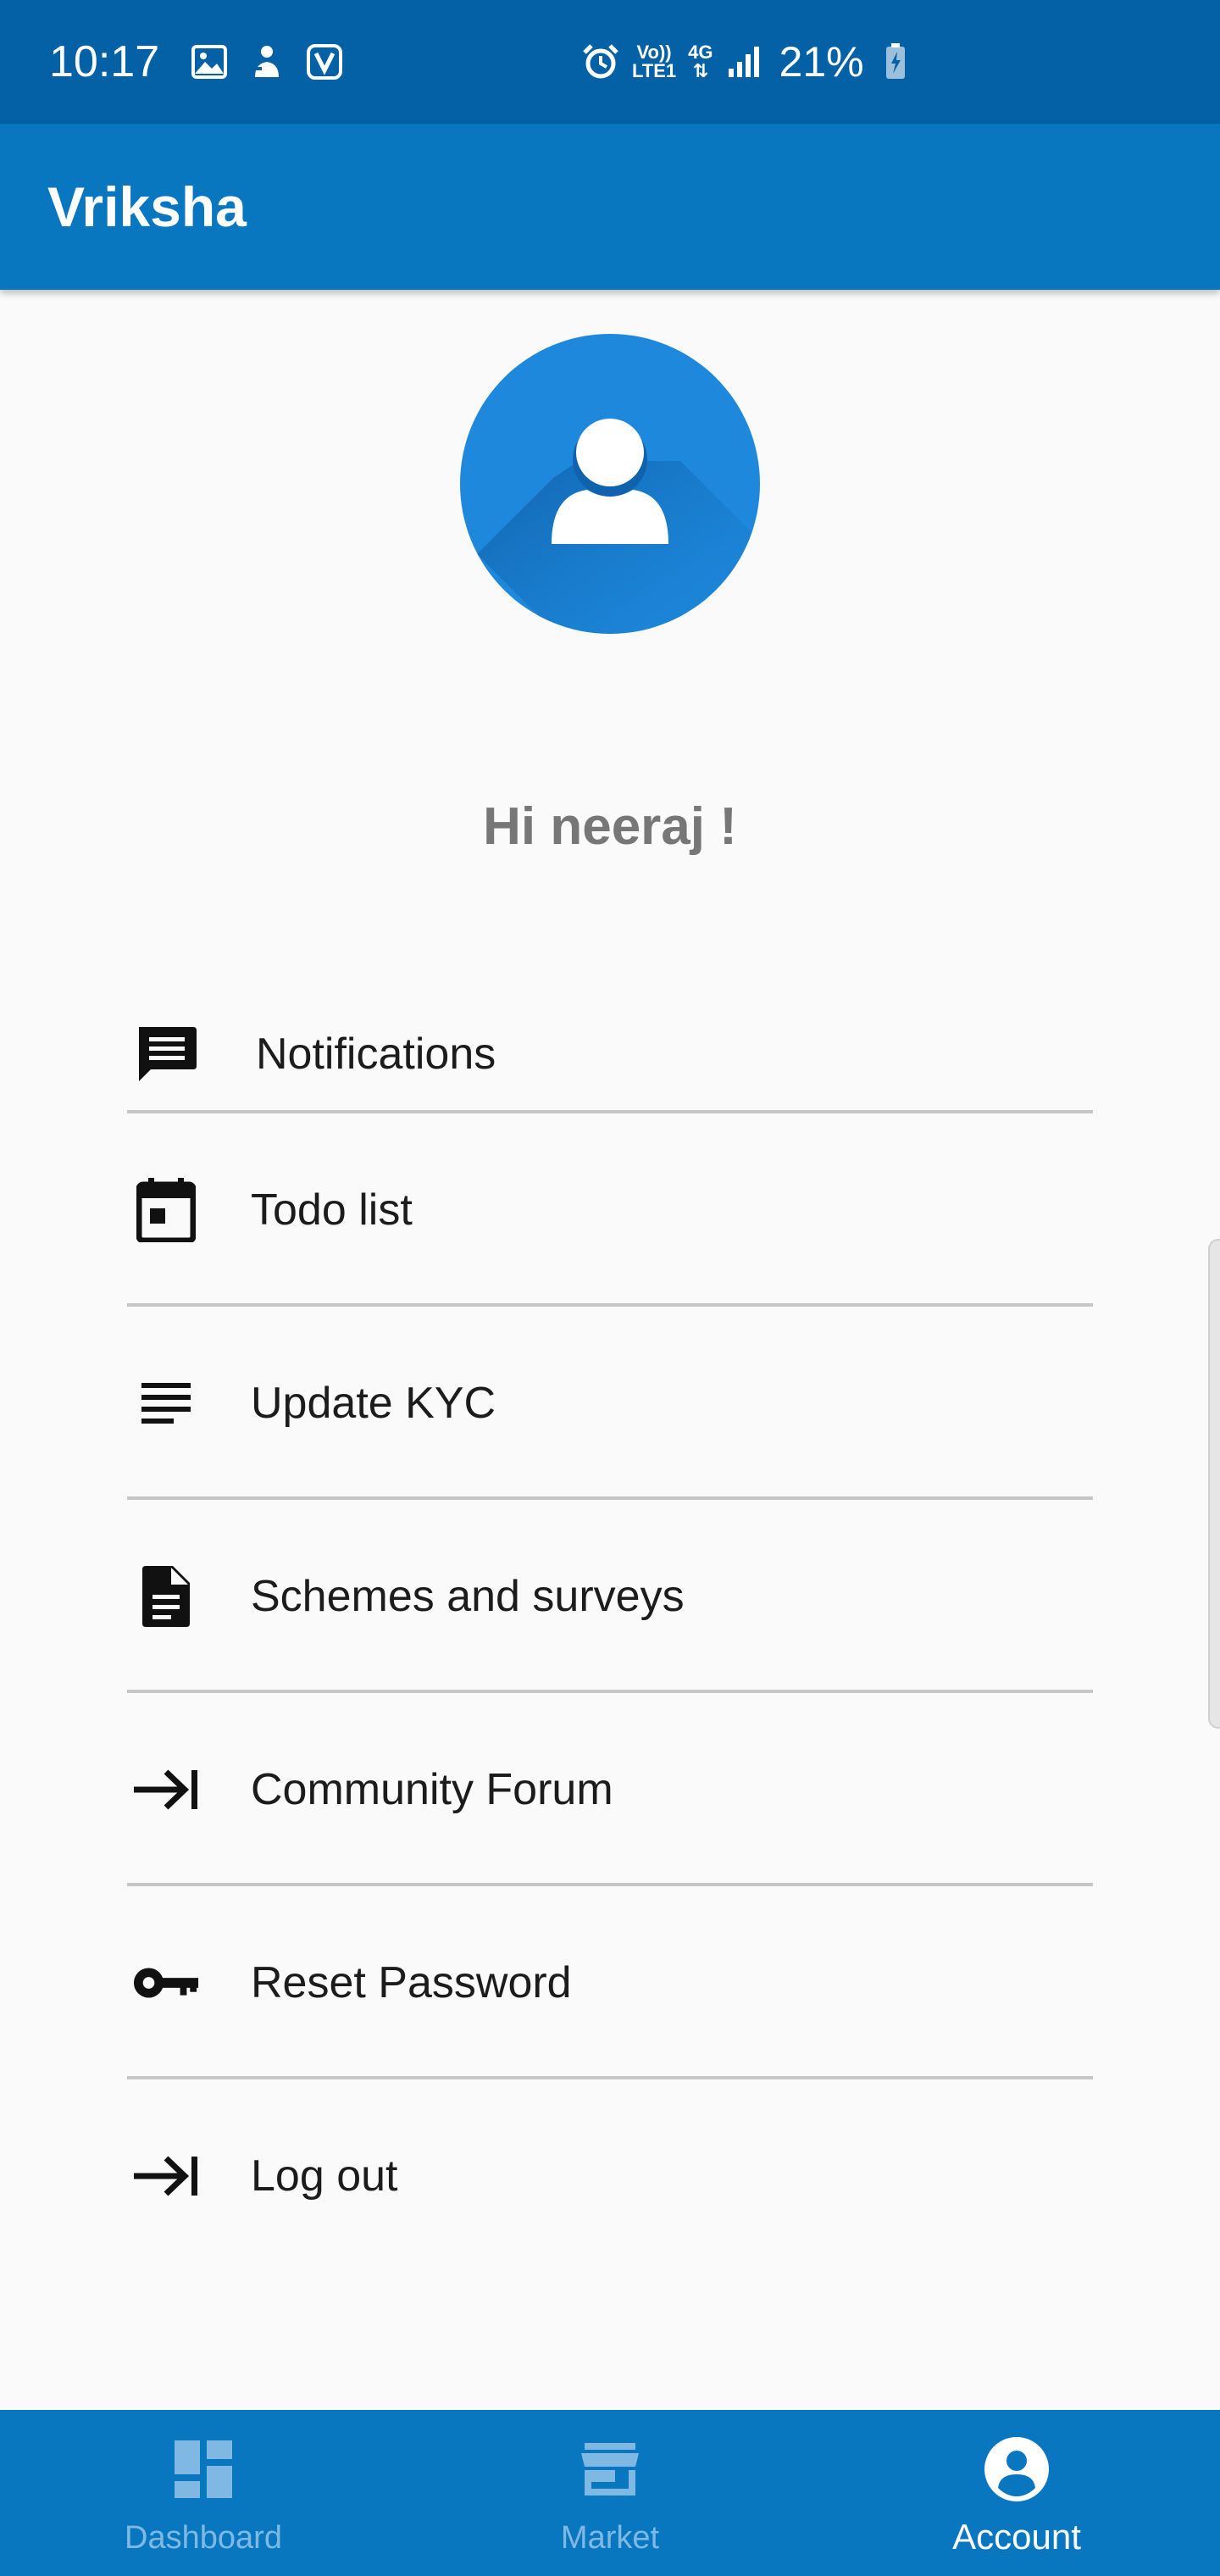 The width and height of the screenshot is (1220, 2576). I want to click on battery-charging-icon, so click(895, 61).